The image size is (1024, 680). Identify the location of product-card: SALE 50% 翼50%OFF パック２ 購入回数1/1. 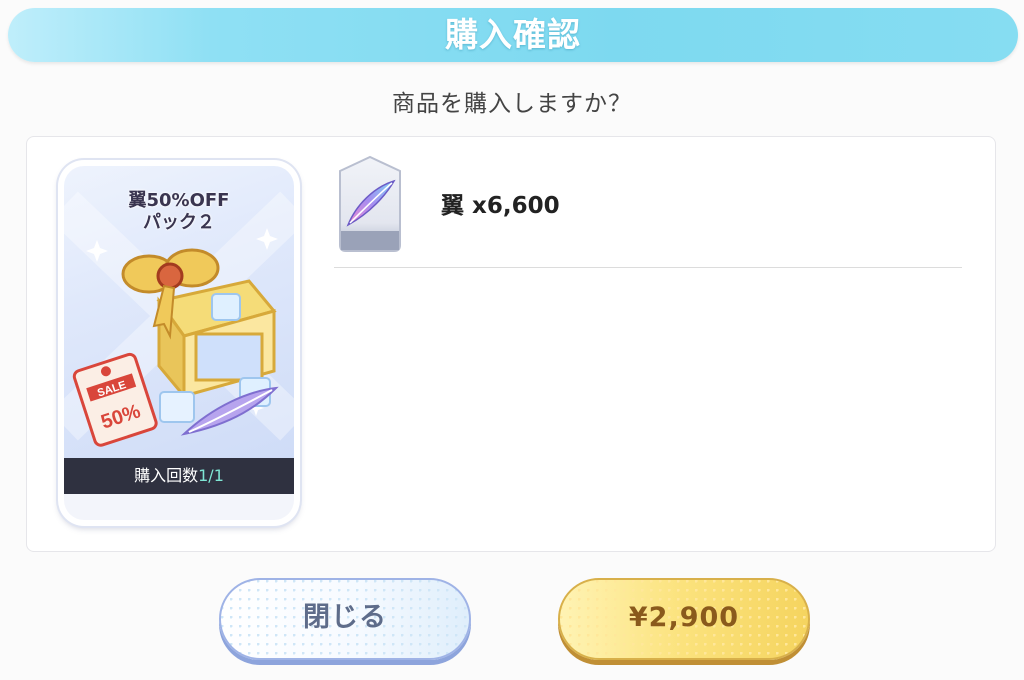
(179, 343).